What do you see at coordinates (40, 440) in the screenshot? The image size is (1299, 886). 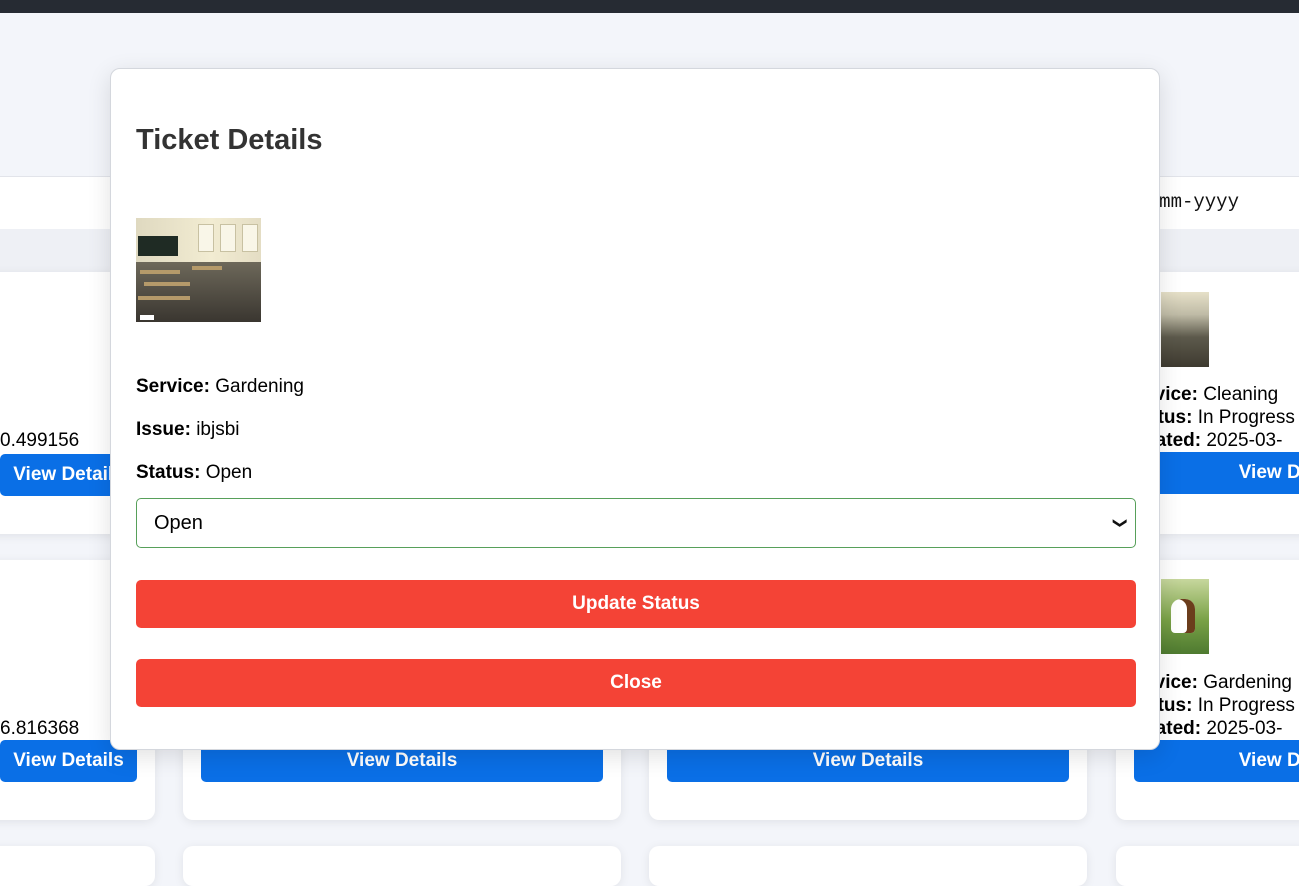 I see `ticket-card-location: 0.499156` at bounding box center [40, 440].